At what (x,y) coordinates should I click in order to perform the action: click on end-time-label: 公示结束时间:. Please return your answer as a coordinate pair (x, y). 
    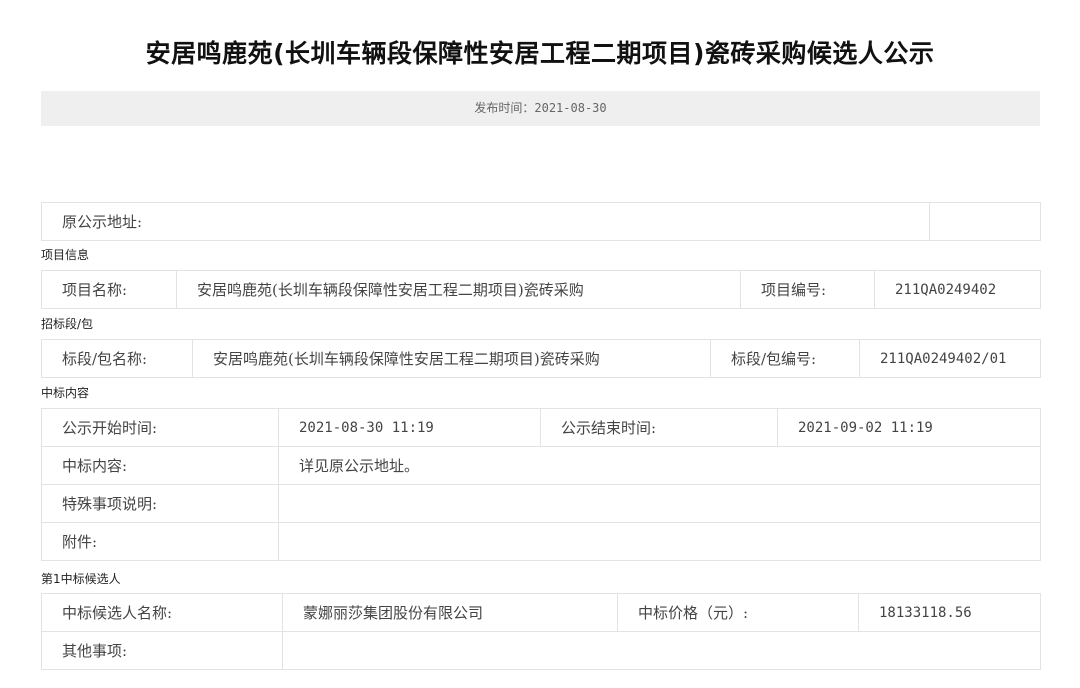
    Looking at the image, I should click on (659, 427).